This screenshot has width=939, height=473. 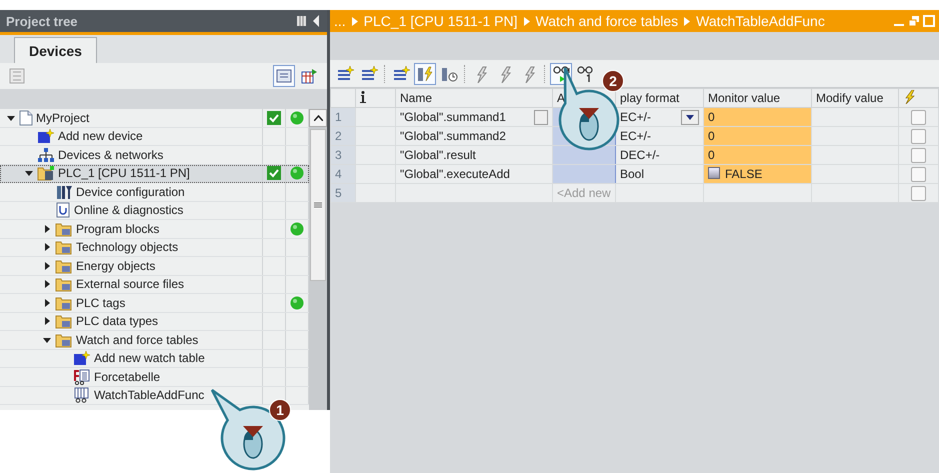 What do you see at coordinates (318, 259) in the screenshot?
I see `scrollbar` at bounding box center [318, 259].